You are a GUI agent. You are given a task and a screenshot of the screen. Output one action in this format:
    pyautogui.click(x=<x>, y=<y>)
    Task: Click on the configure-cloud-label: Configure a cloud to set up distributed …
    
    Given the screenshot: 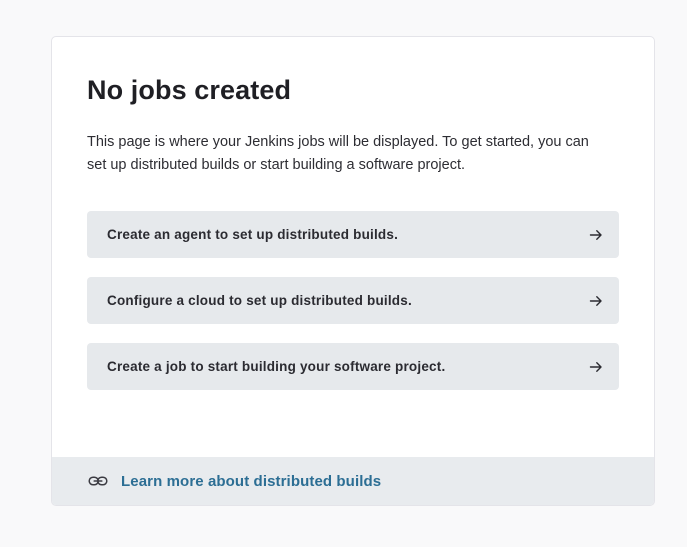 What is the action you would take?
    pyautogui.click(x=259, y=300)
    